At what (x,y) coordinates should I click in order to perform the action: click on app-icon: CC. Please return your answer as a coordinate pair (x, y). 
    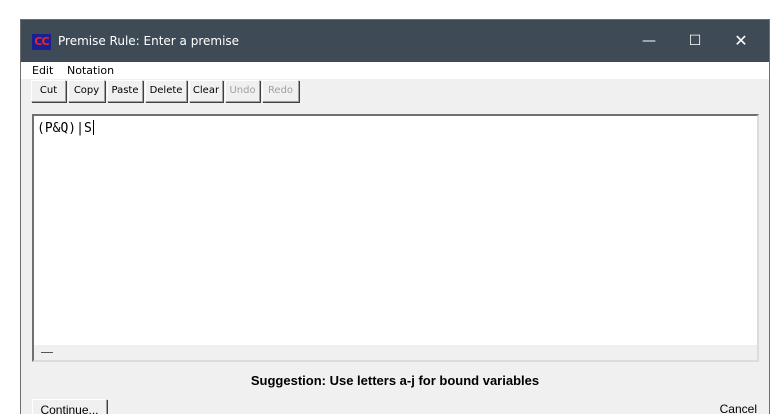
    Looking at the image, I should click on (41, 42).